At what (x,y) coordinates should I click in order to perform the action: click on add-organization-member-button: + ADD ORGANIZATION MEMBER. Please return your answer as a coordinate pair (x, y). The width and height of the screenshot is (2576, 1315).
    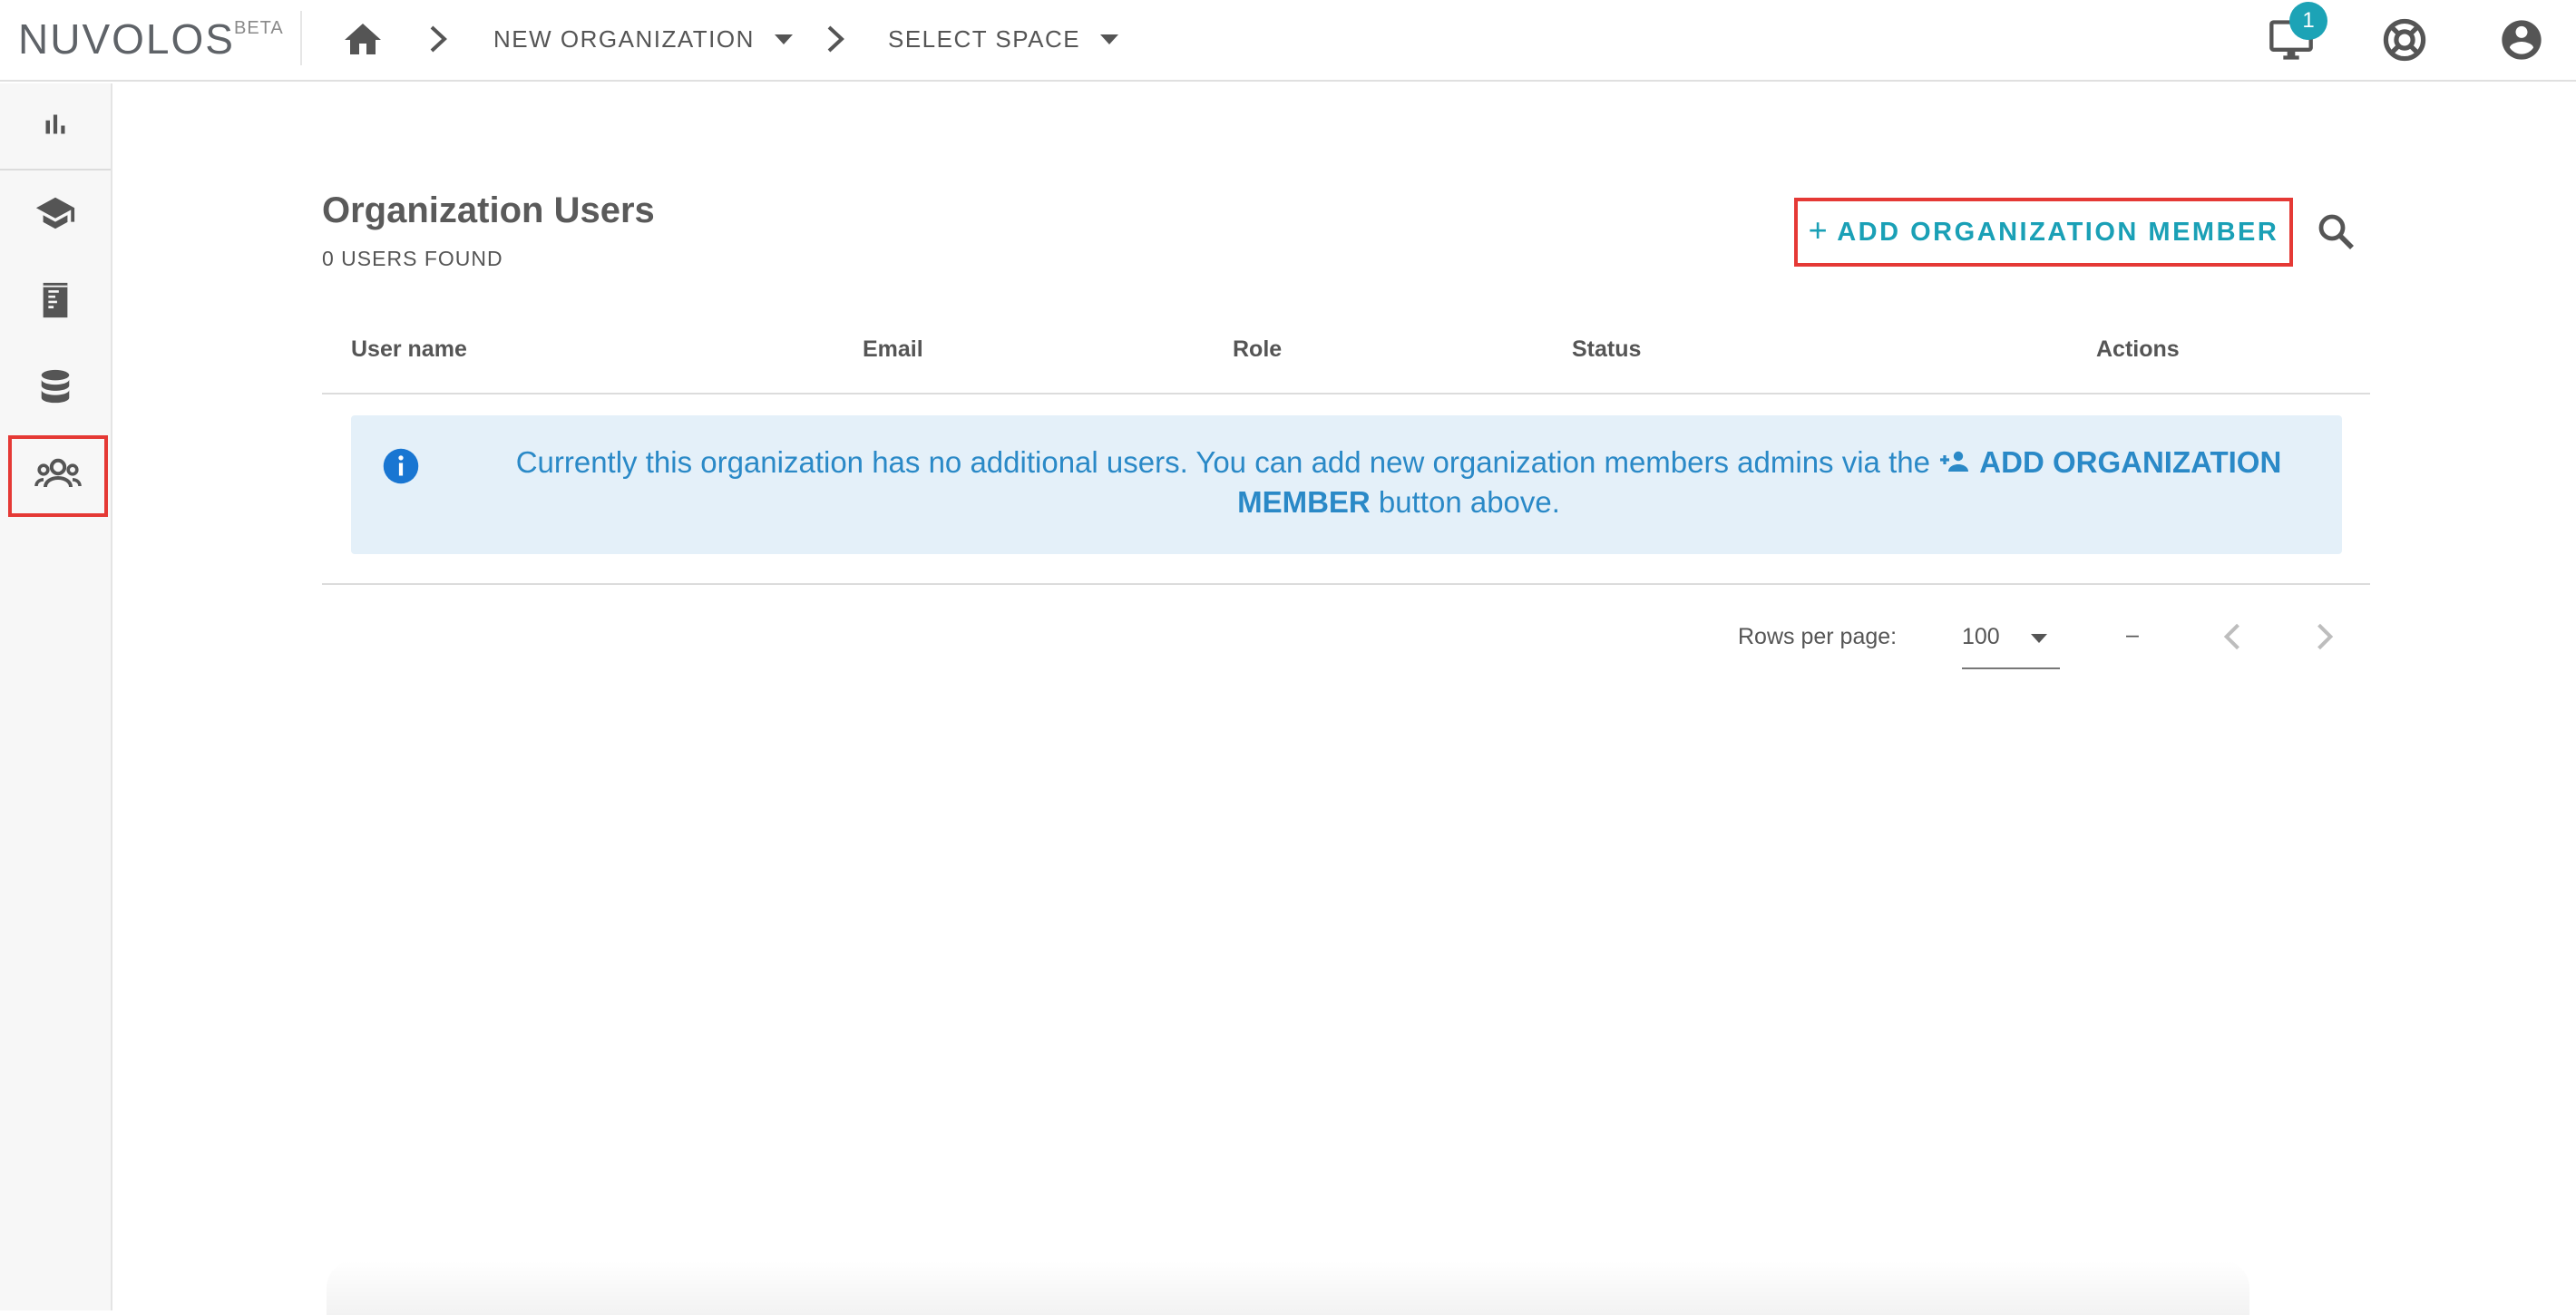
    Looking at the image, I should click on (2043, 233).